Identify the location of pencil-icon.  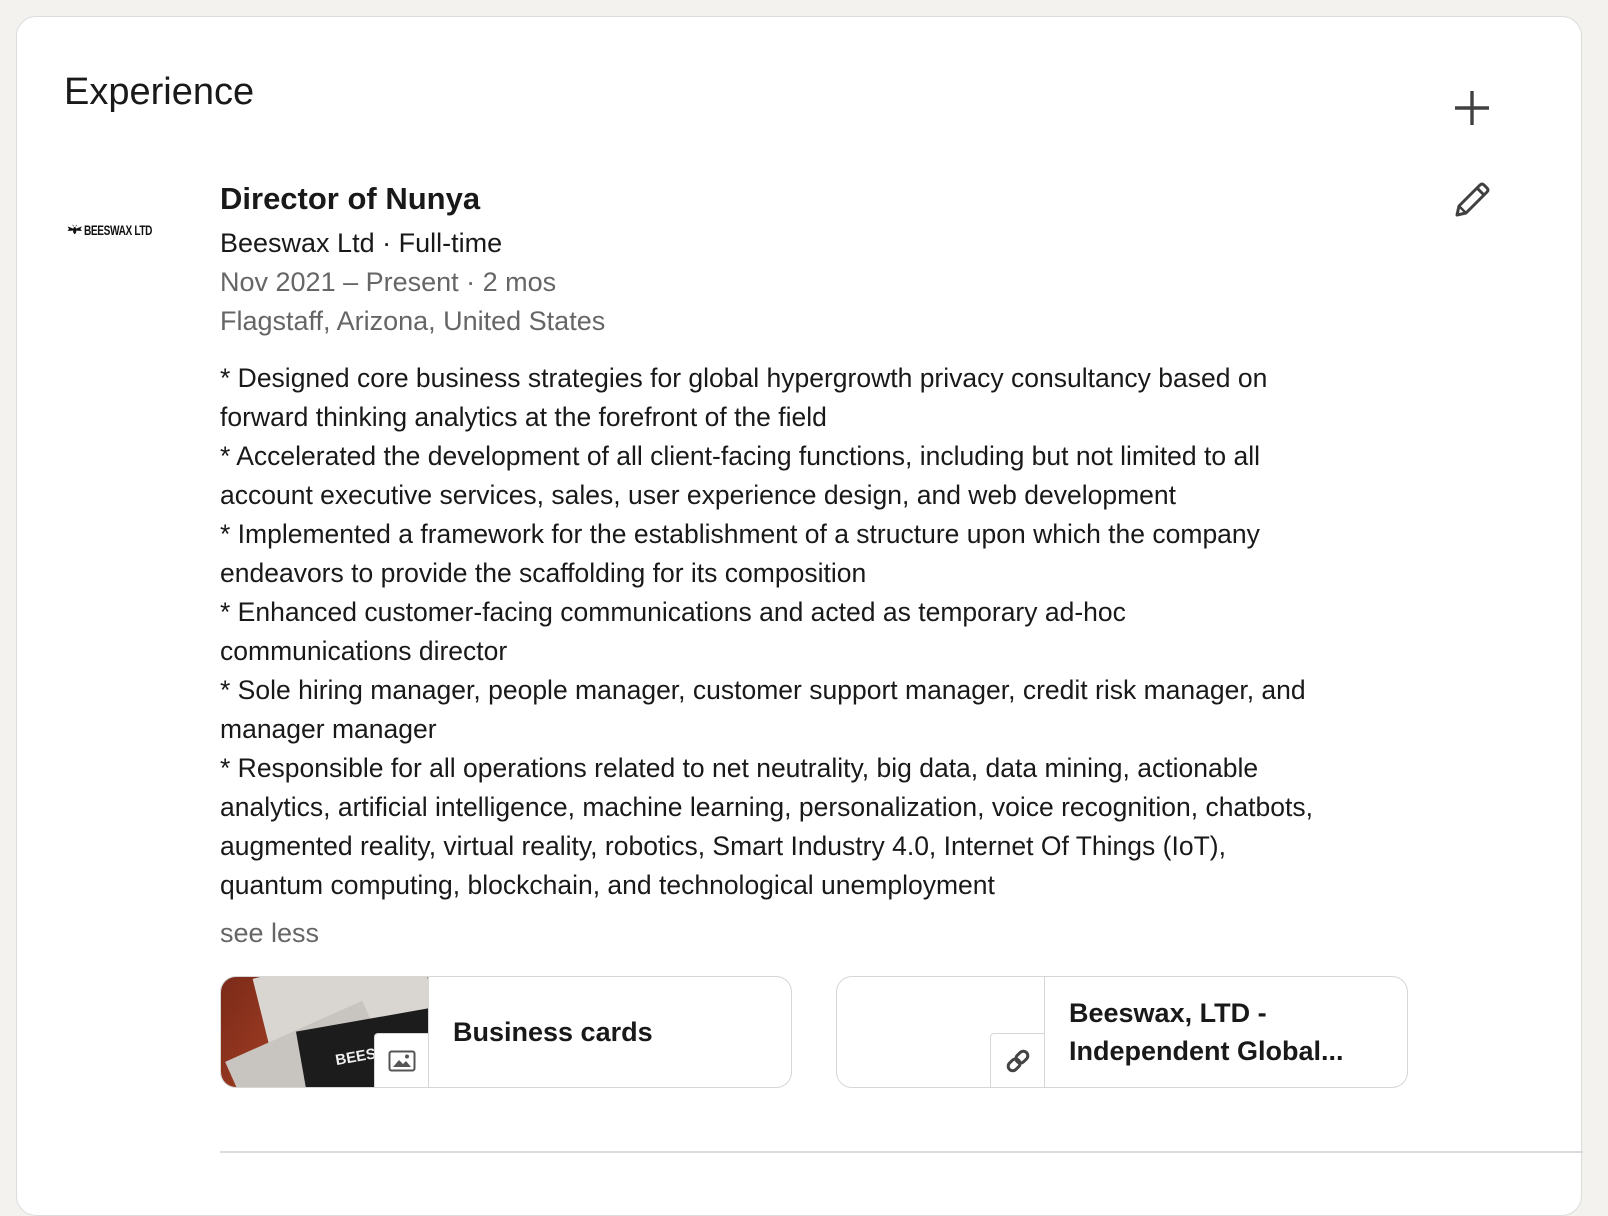
(1472, 199).